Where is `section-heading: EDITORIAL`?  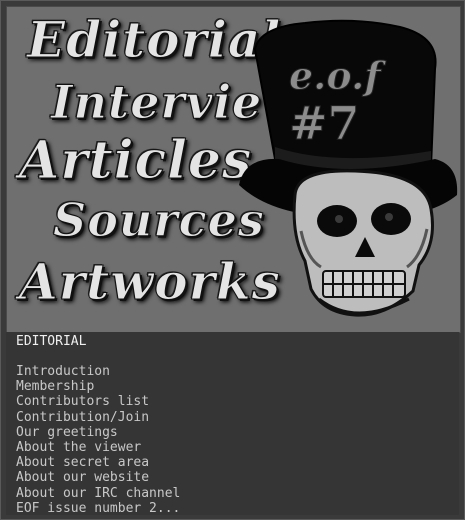 section-heading: EDITORIAL is located at coordinates (51, 341).